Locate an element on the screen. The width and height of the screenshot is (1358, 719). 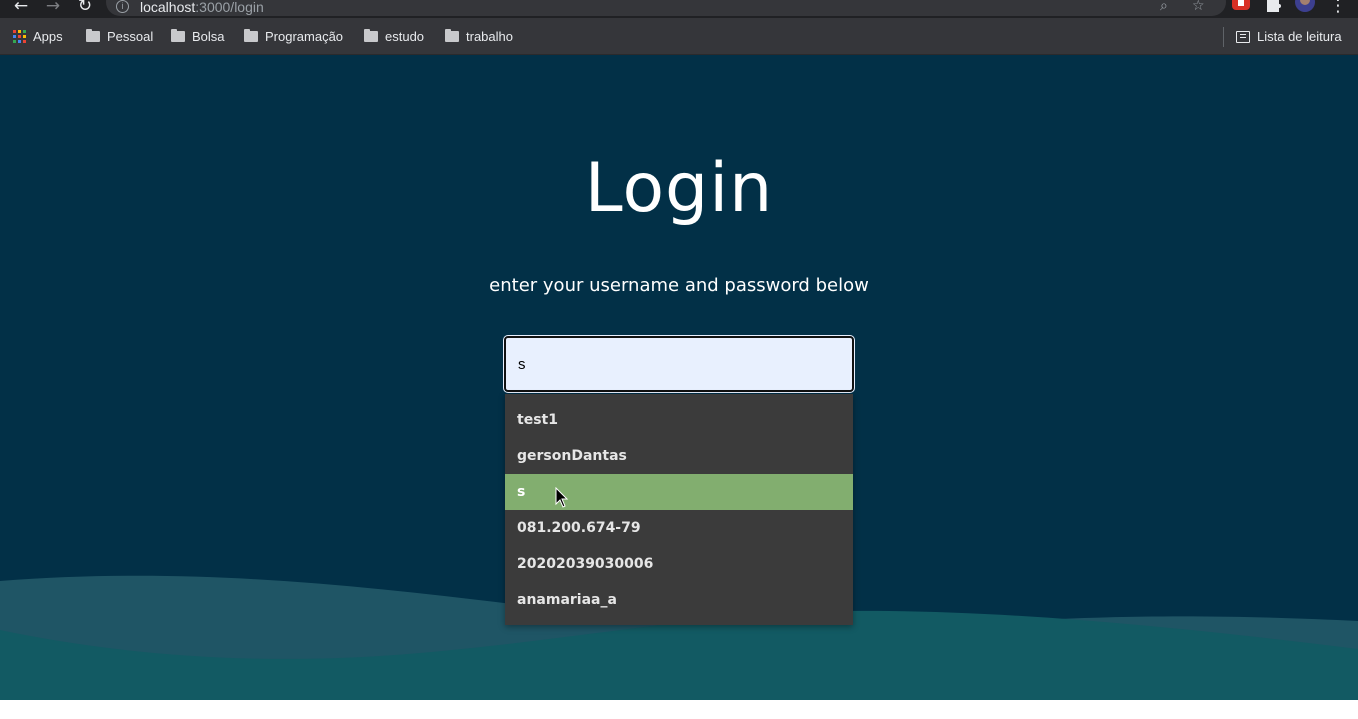
menu-kebab-icon: ⋮ is located at coordinates (1338, 8).